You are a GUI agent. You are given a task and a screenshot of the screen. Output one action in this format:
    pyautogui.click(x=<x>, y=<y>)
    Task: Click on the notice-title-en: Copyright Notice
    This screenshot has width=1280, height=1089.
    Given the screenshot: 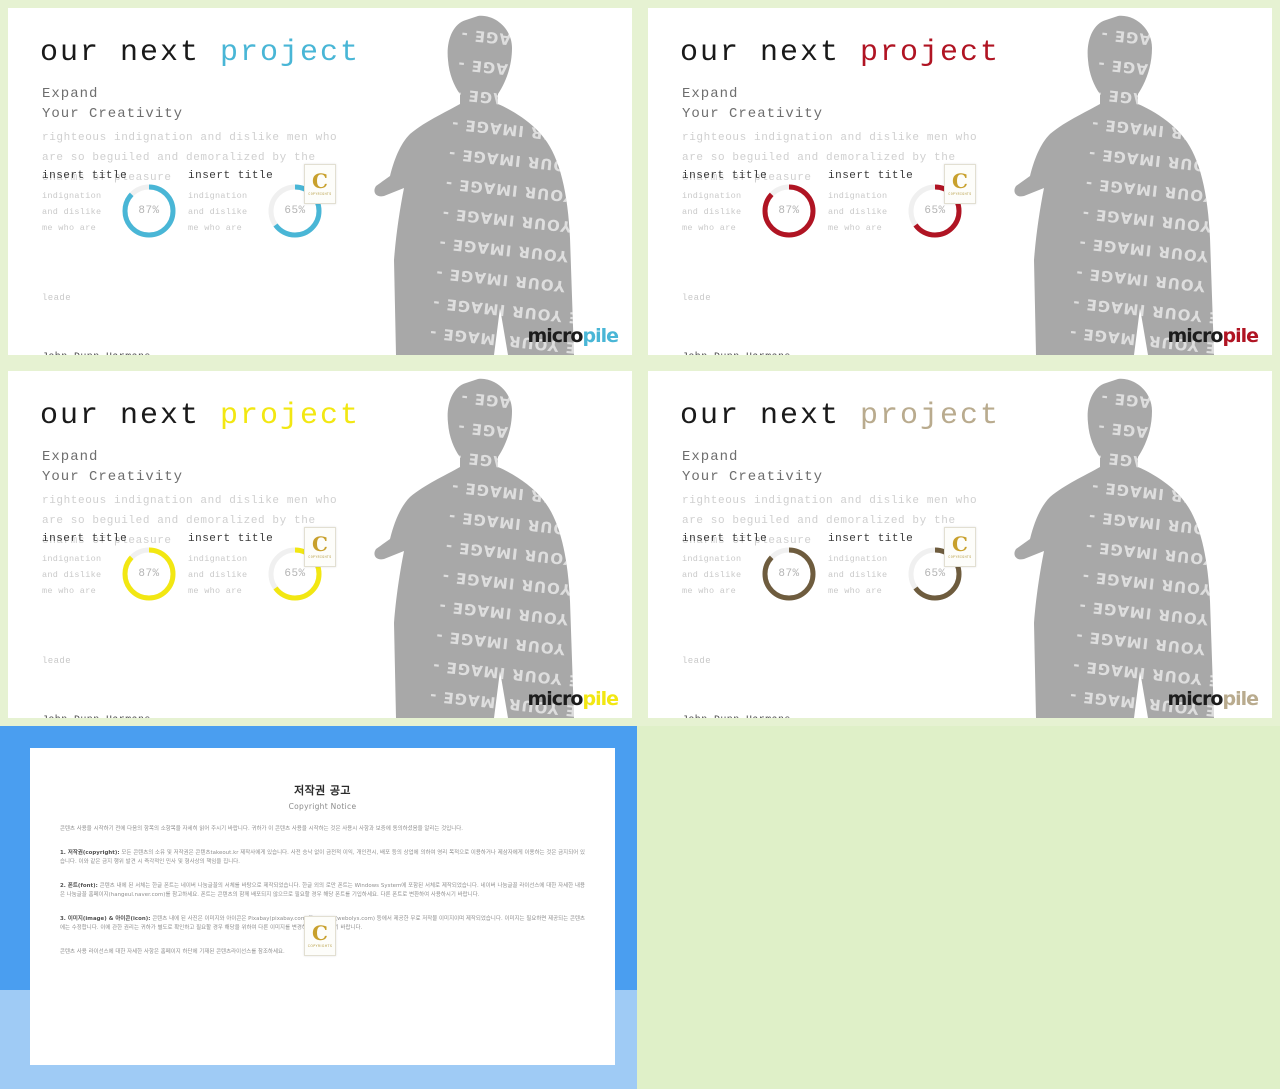 What is the action you would take?
    pyautogui.click(x=322, y=806)
    